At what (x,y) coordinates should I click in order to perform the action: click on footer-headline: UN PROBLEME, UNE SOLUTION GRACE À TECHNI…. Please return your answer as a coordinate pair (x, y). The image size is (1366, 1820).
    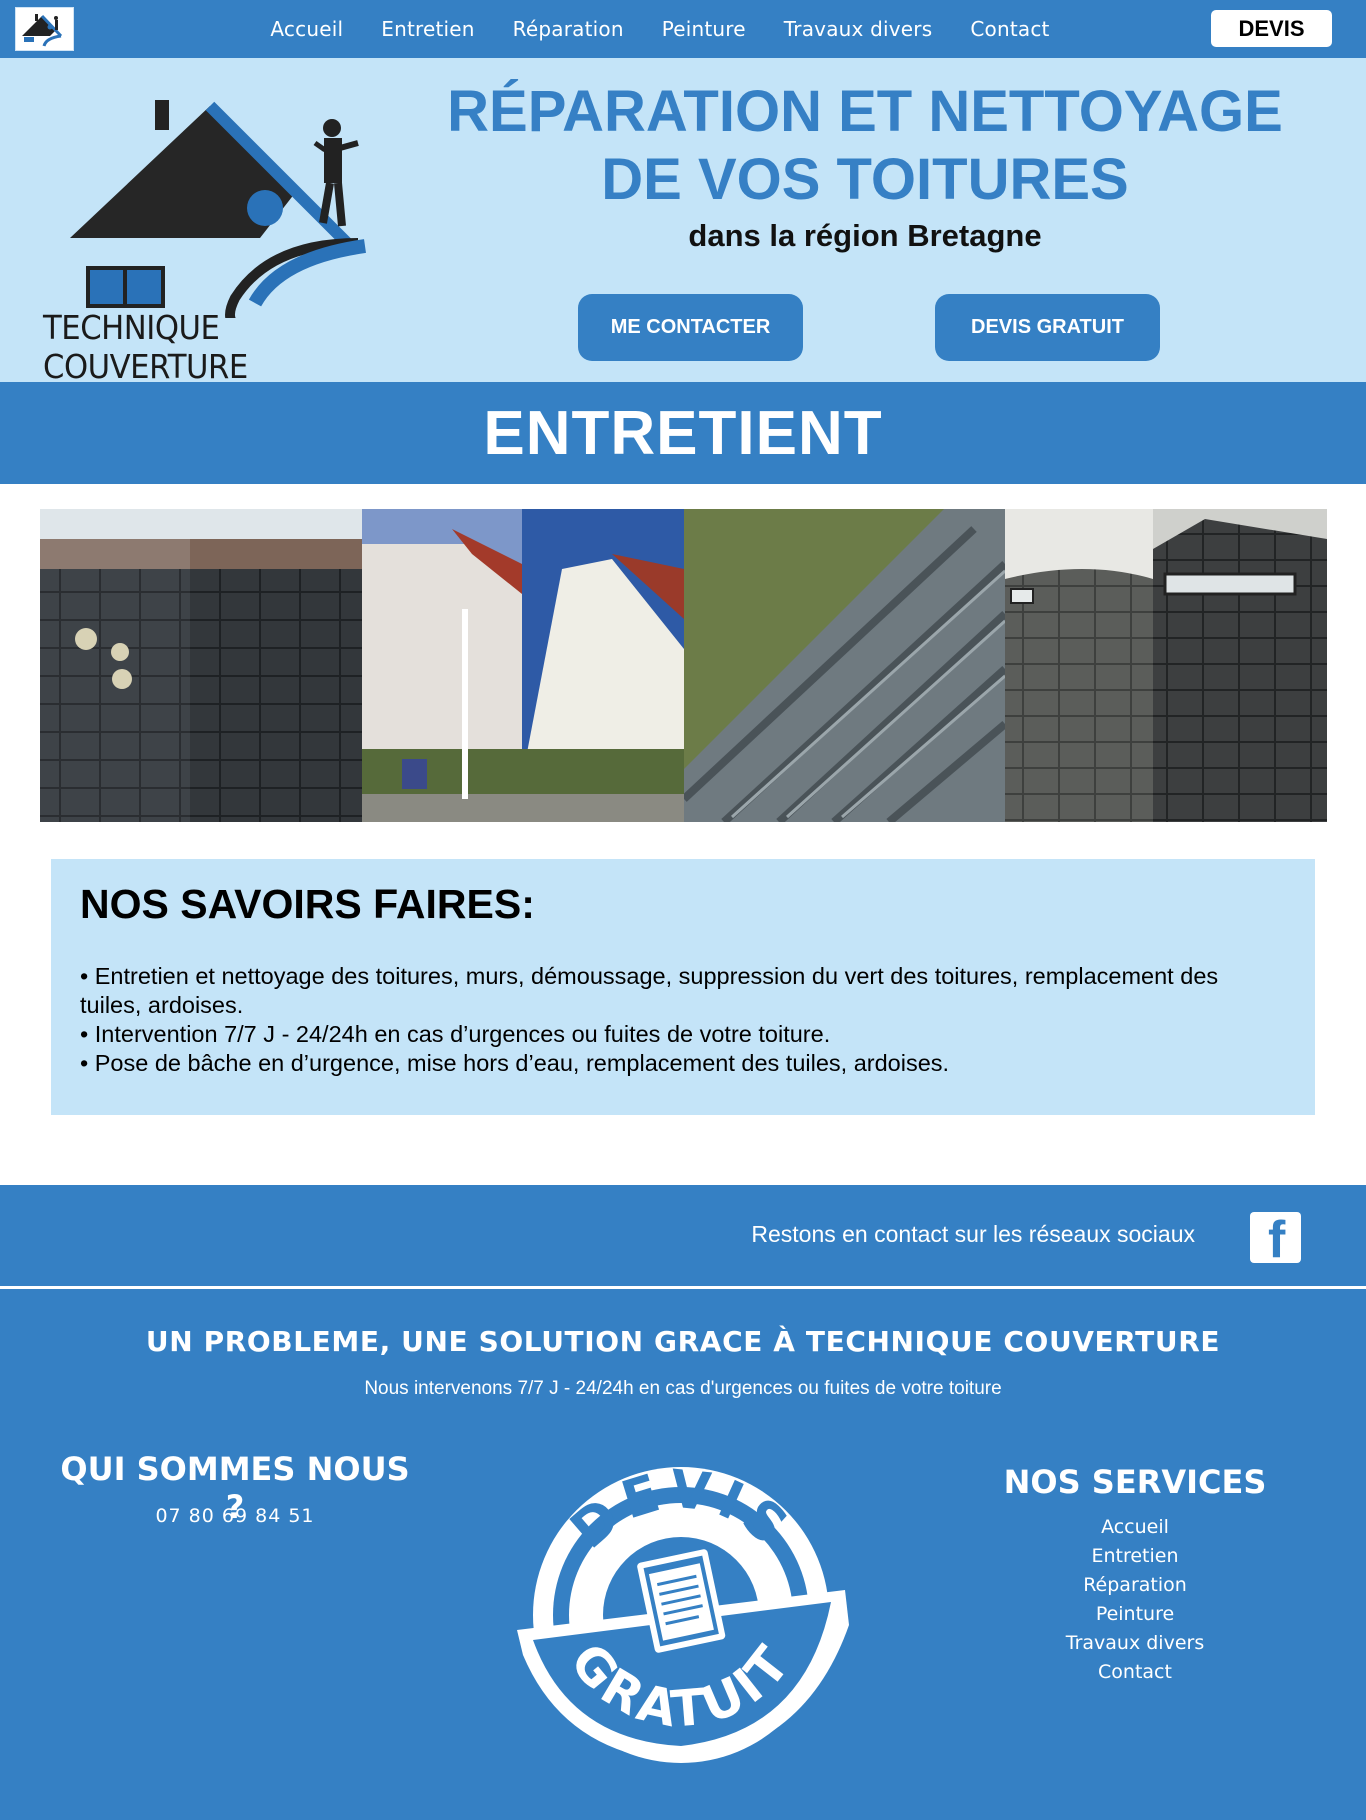
    Looking at the image, I should click on (683, 1341).